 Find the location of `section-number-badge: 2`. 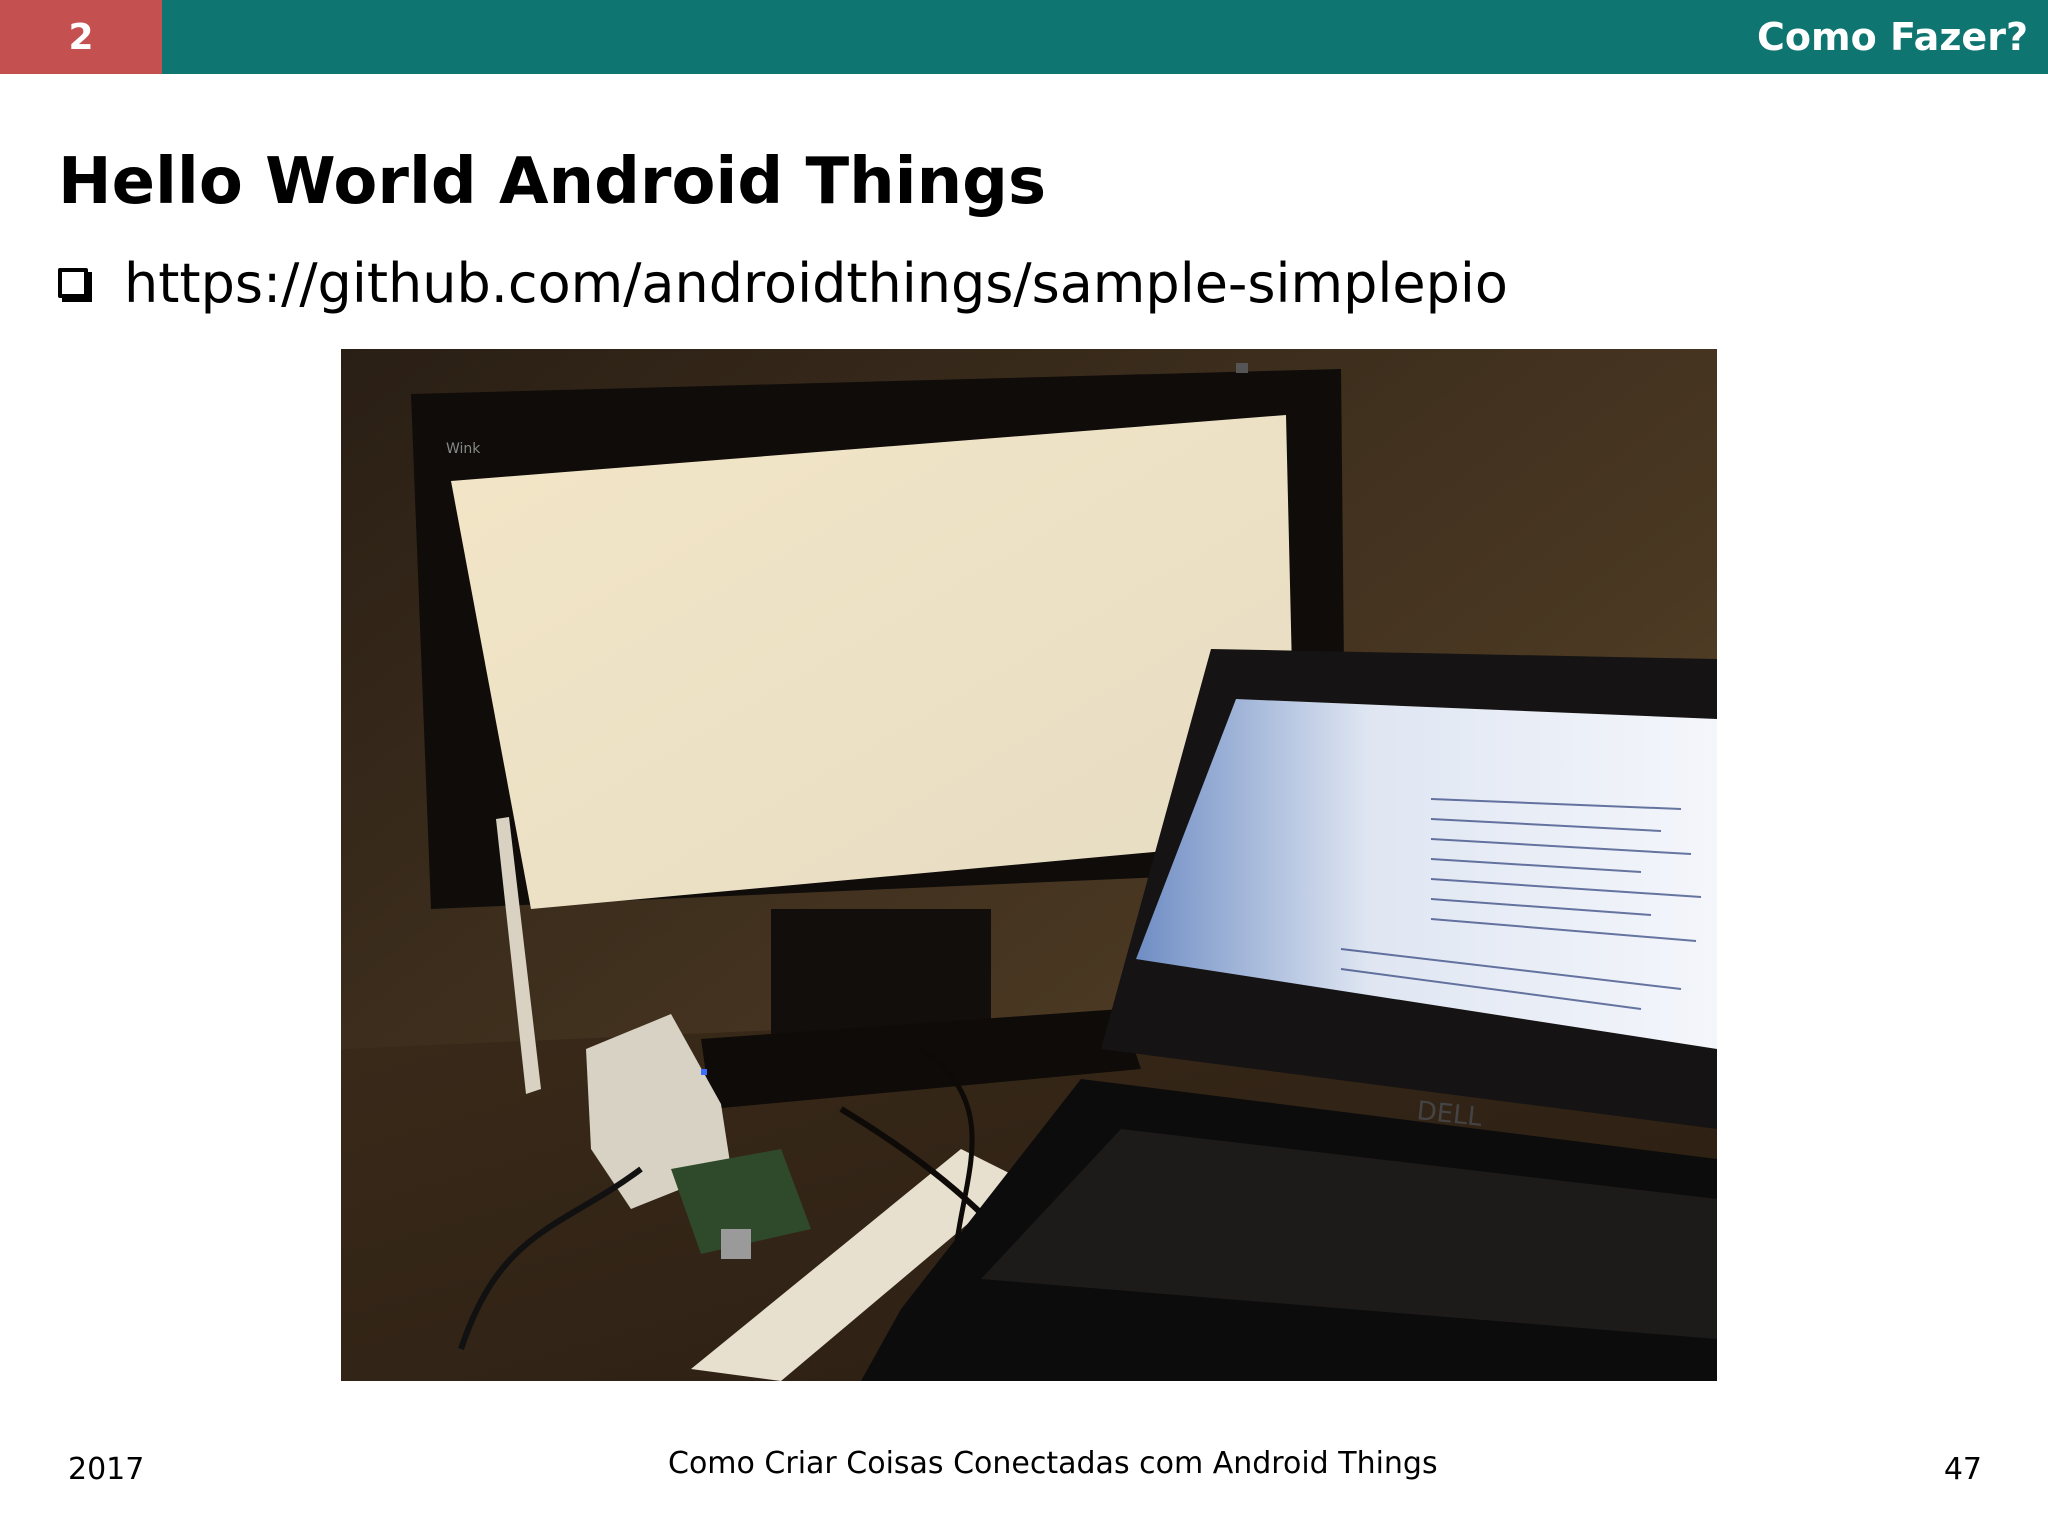

section-number-badge: 2 is located at coordinates (81, 37).